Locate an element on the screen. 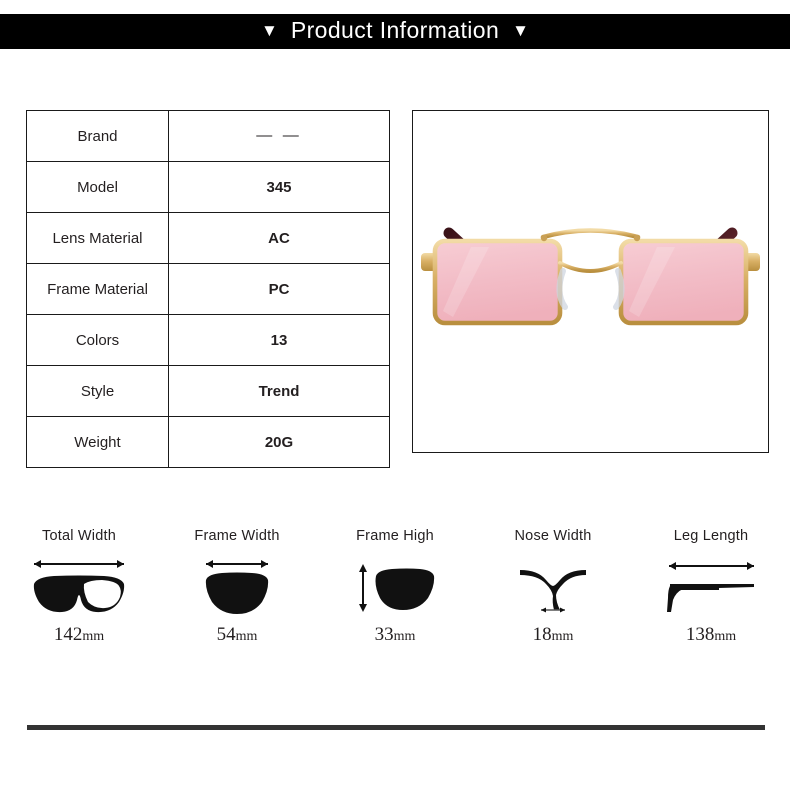  page-header-inner: ▼ Product Information ▼ is located at coordinates (395, 30).